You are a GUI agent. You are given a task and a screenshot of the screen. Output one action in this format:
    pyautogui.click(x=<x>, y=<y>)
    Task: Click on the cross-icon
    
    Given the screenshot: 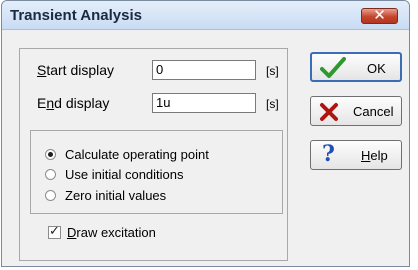 What is the action you would take?
    pyautogui.click(x=329, y=112)
    